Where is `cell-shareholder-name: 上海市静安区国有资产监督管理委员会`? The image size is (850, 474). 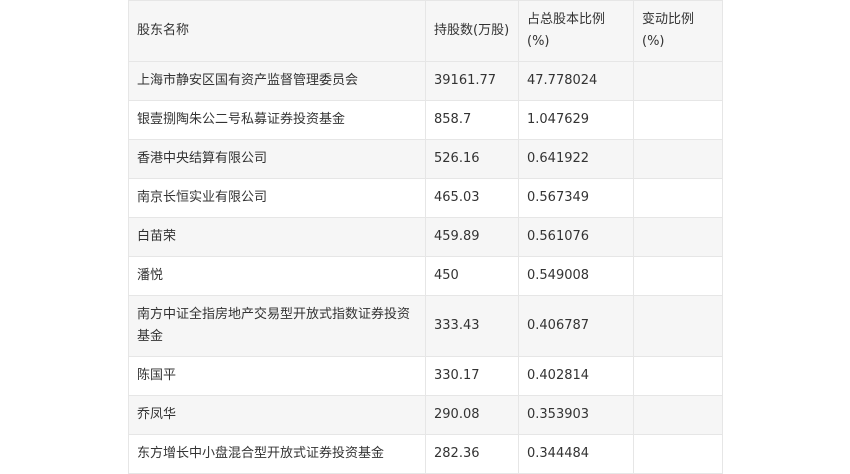
cell-shareholder-name: 上海市静安区国有资产监督管理委员会 is located at coordinates (277, 81).